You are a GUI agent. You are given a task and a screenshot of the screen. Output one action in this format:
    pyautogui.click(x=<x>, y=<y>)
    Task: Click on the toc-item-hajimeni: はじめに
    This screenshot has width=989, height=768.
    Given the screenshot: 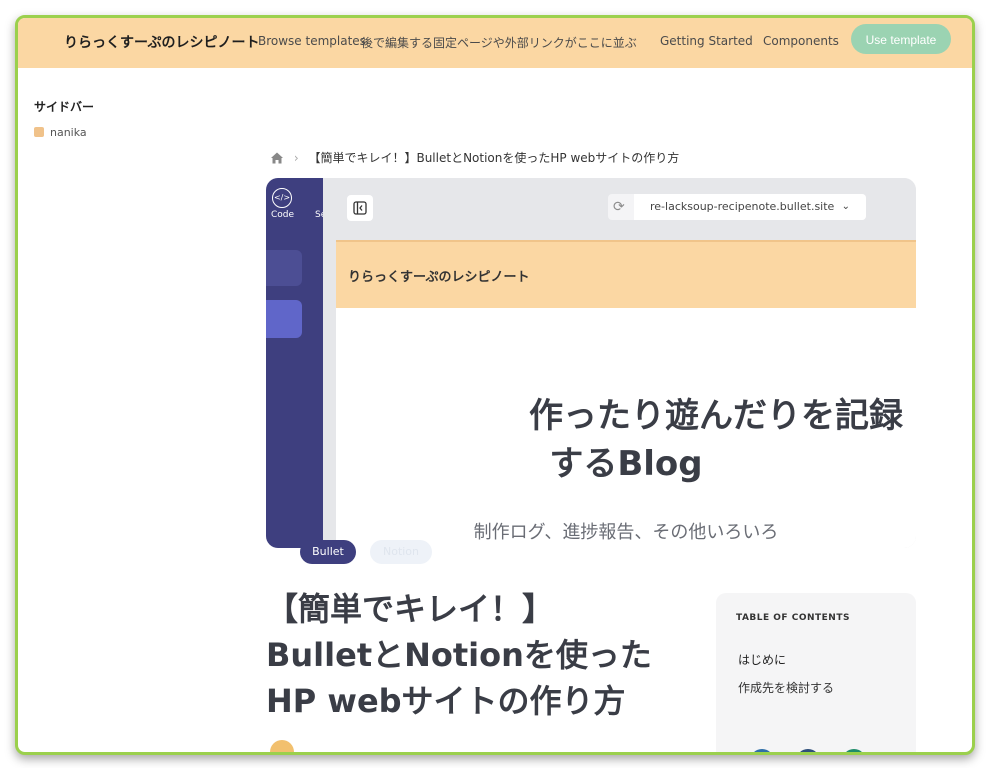 What is the action you would take?
    pyautogui.click(x=762, y=659)
    